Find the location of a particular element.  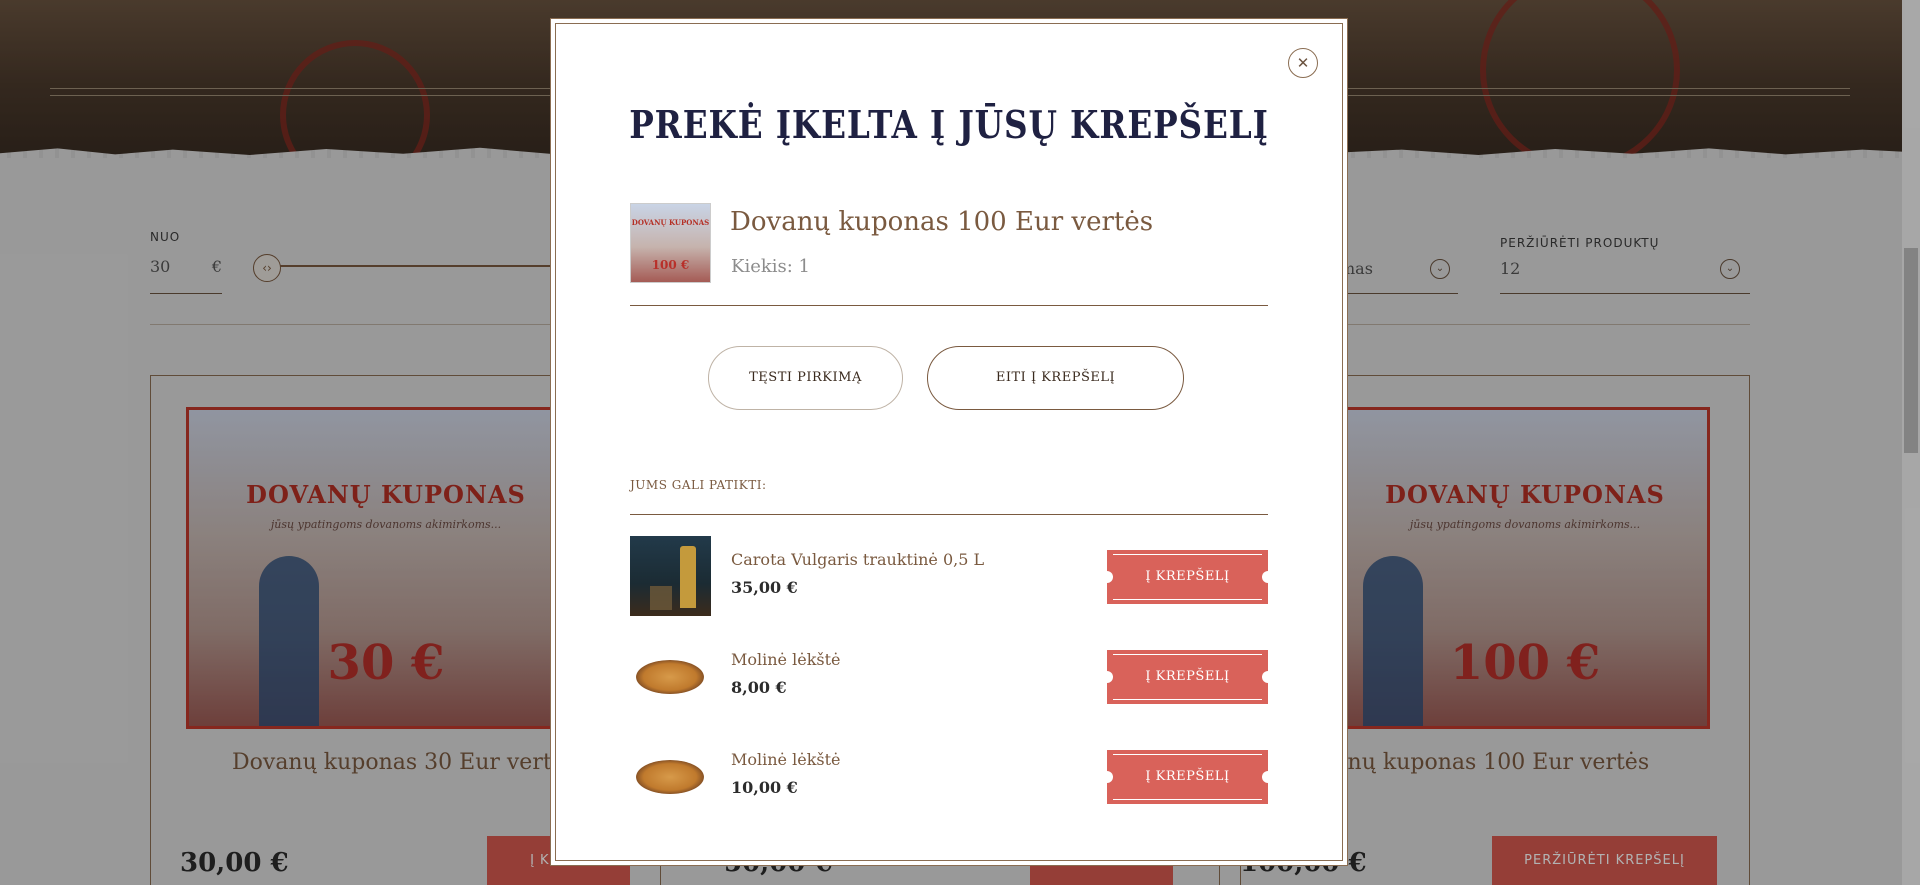

recommendations-label: JUMS GALI PATIKTI: is located at coordinates (698, 485).